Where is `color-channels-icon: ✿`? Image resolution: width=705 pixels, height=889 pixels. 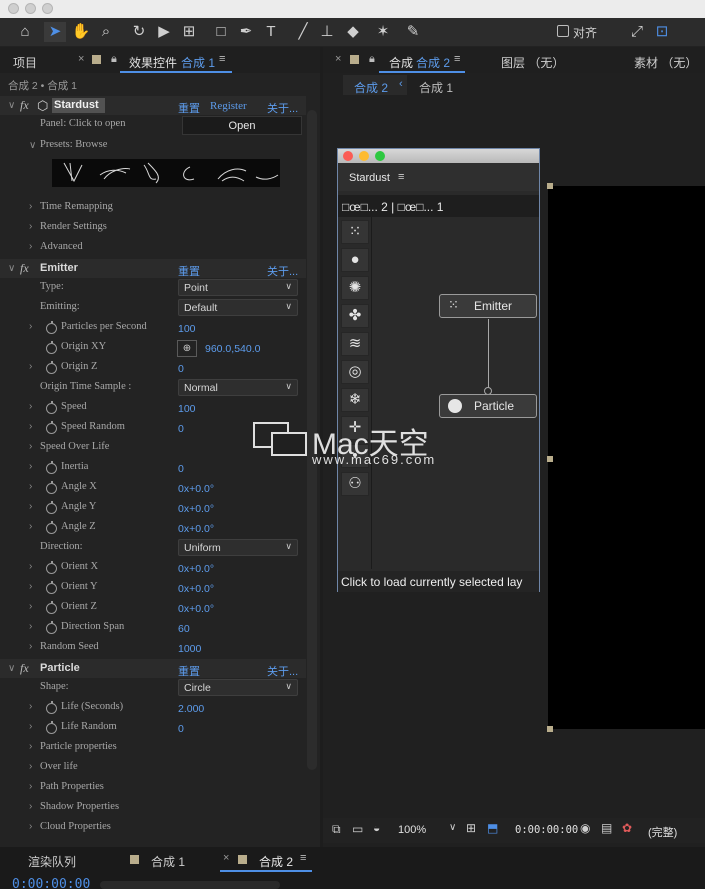
color-channels-icon: ✿ is located at coordinates (627, 828).